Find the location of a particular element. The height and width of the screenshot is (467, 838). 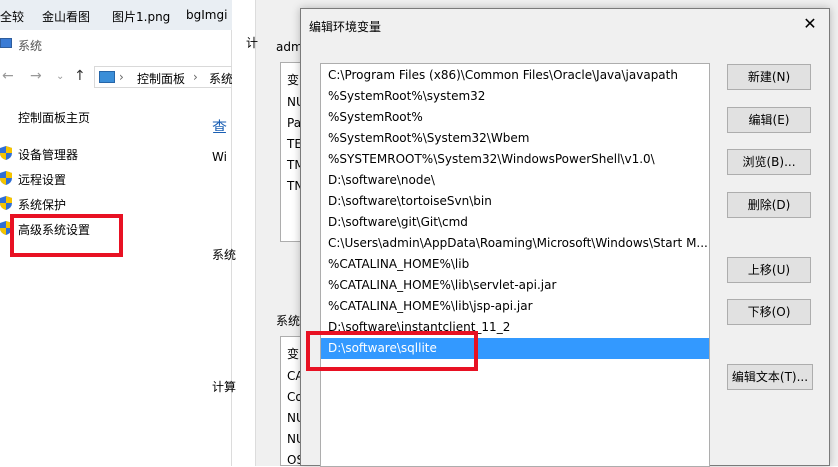

dialog-title: 编辑环境变量 is located at coordinates (345, 27).